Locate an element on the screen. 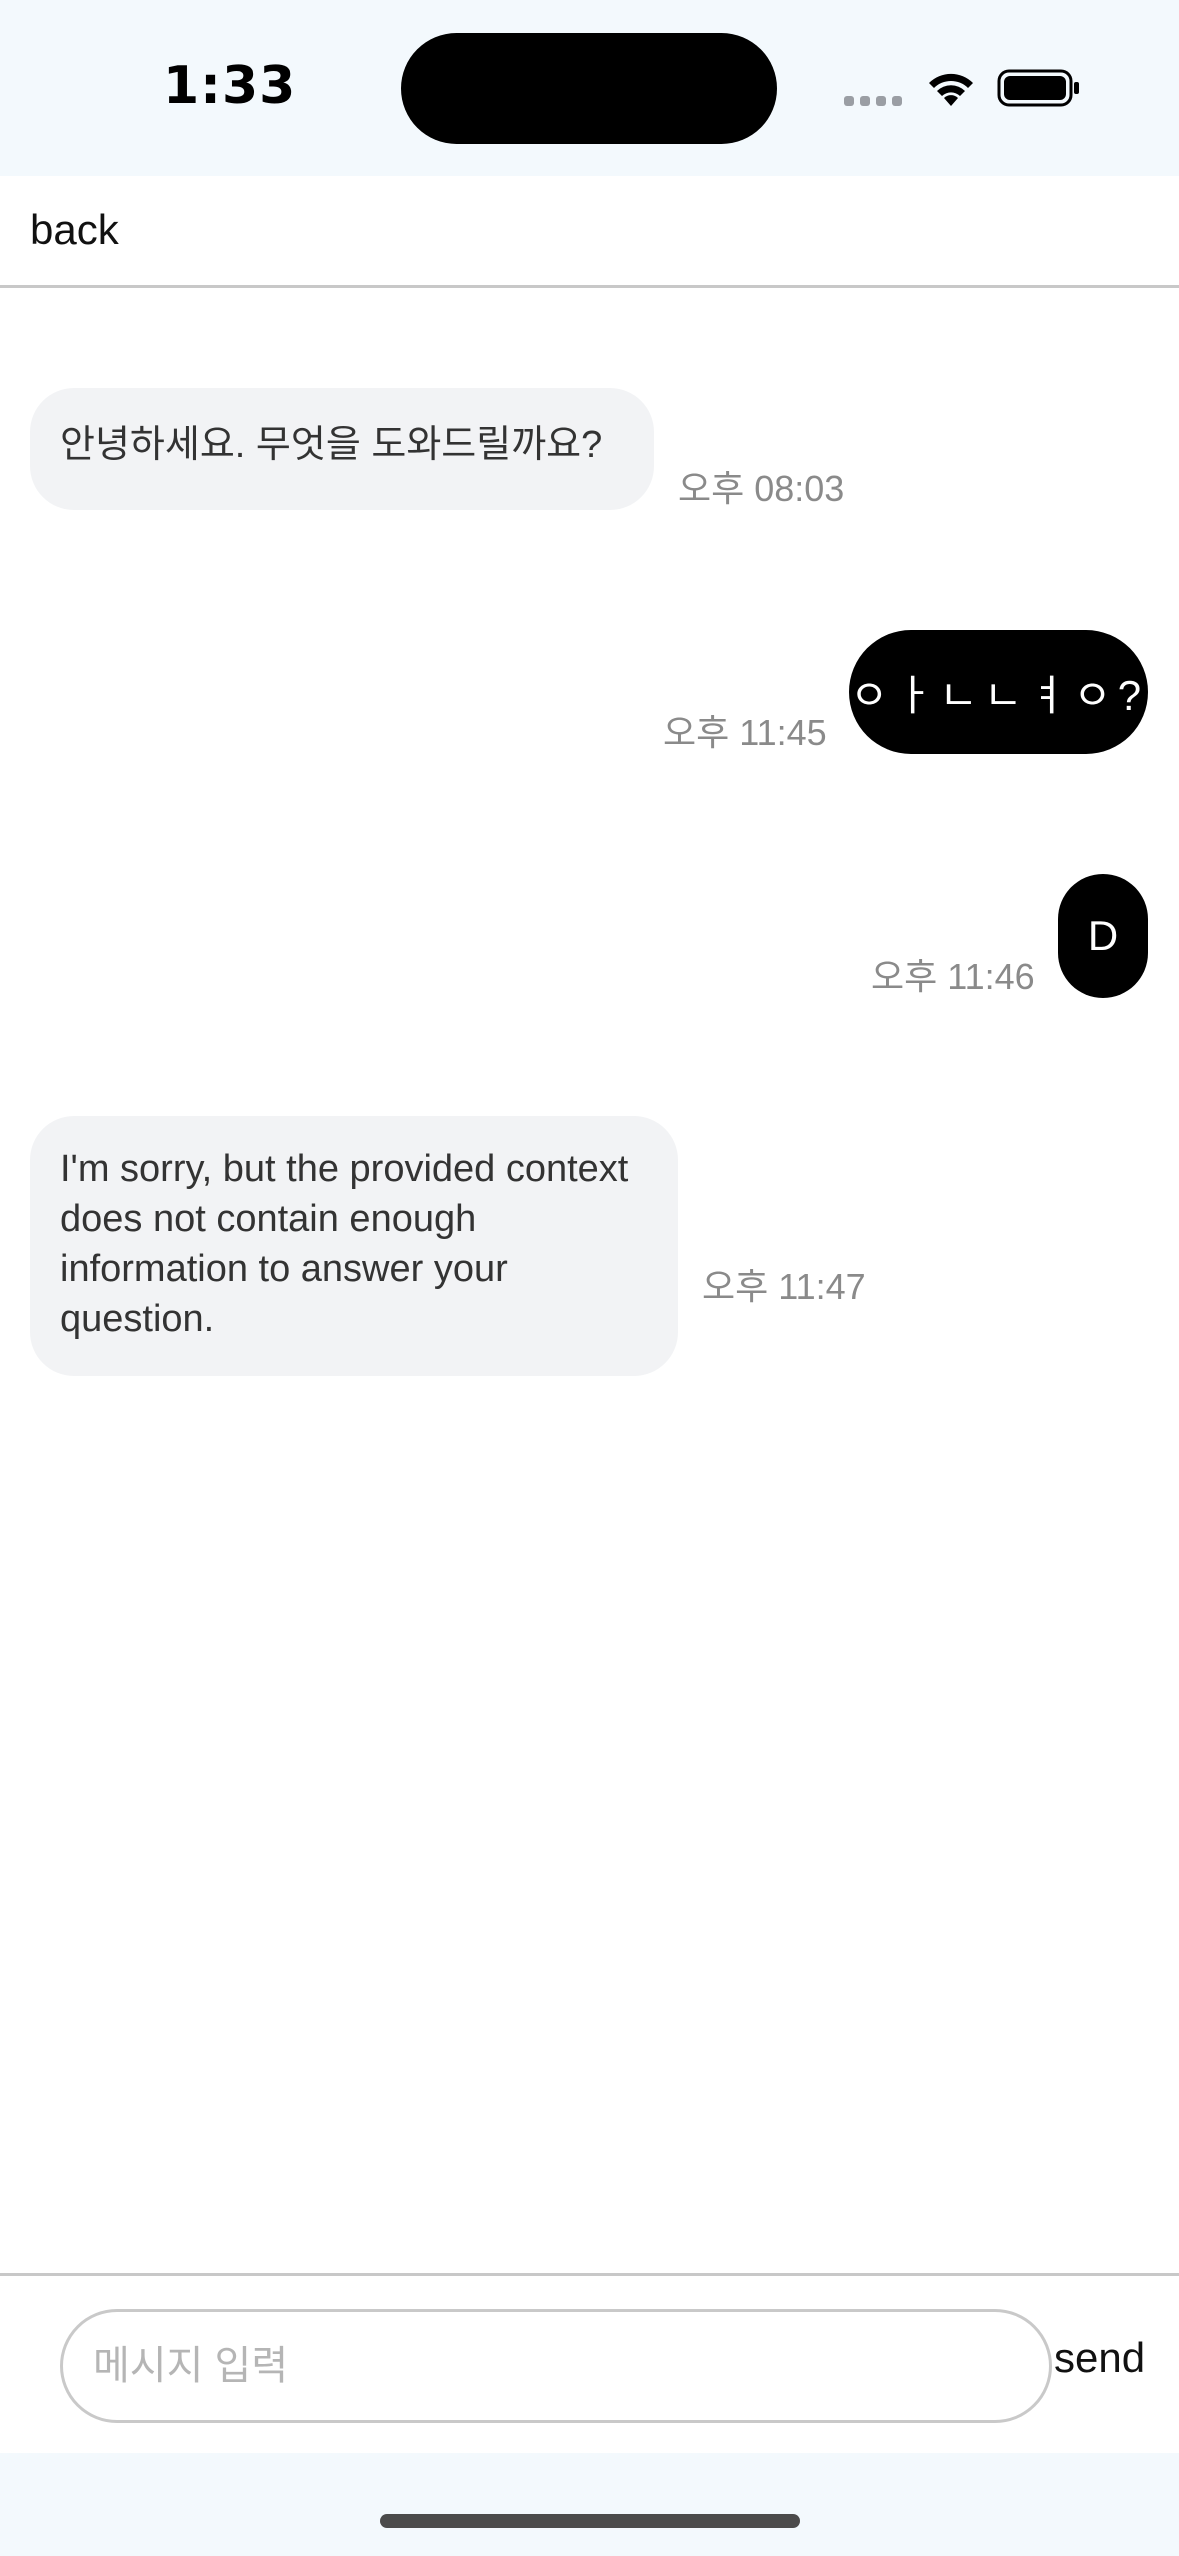 This screenshot has width=1179, height=2556. status-time: 1:33 is located at coordinates (230, 86).